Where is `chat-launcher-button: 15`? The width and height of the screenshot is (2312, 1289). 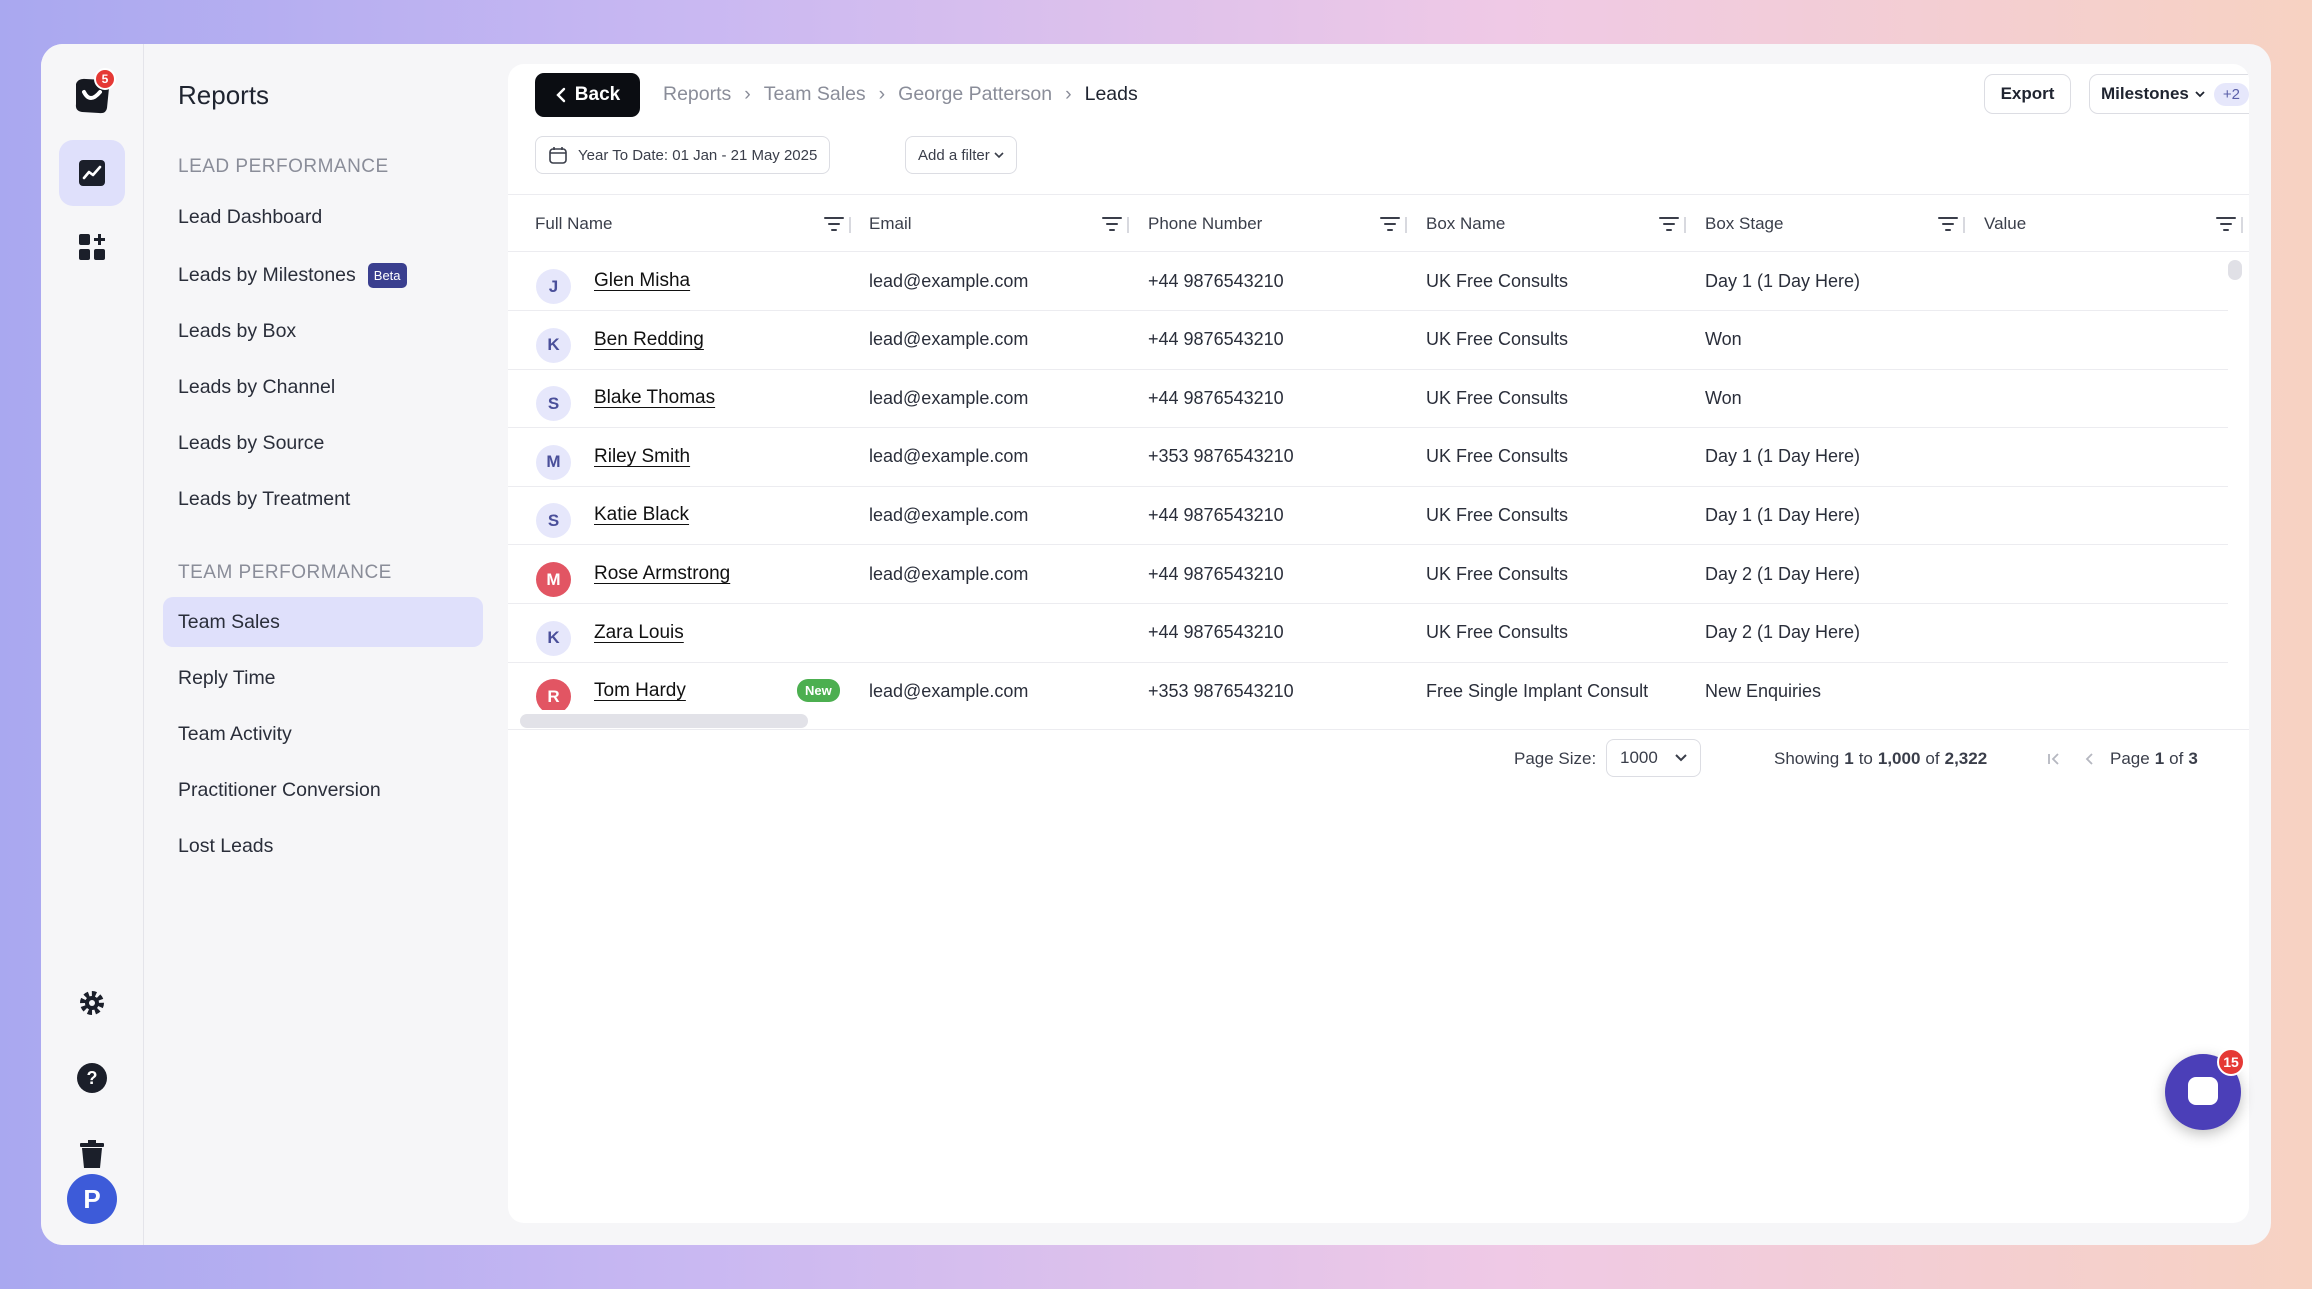 chat-launcher-button: 15 is located at coordinates (2205, 1089).